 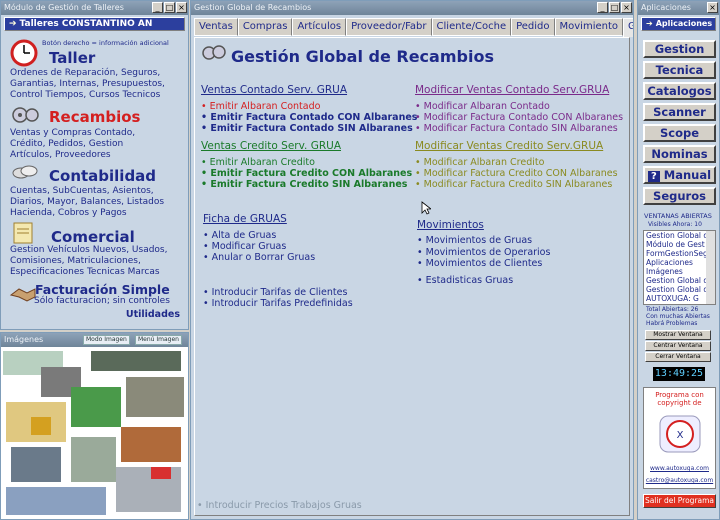 I want to click on movimientos-gruas-link: Movimientos de Gruas, so click(x=475, y=240).